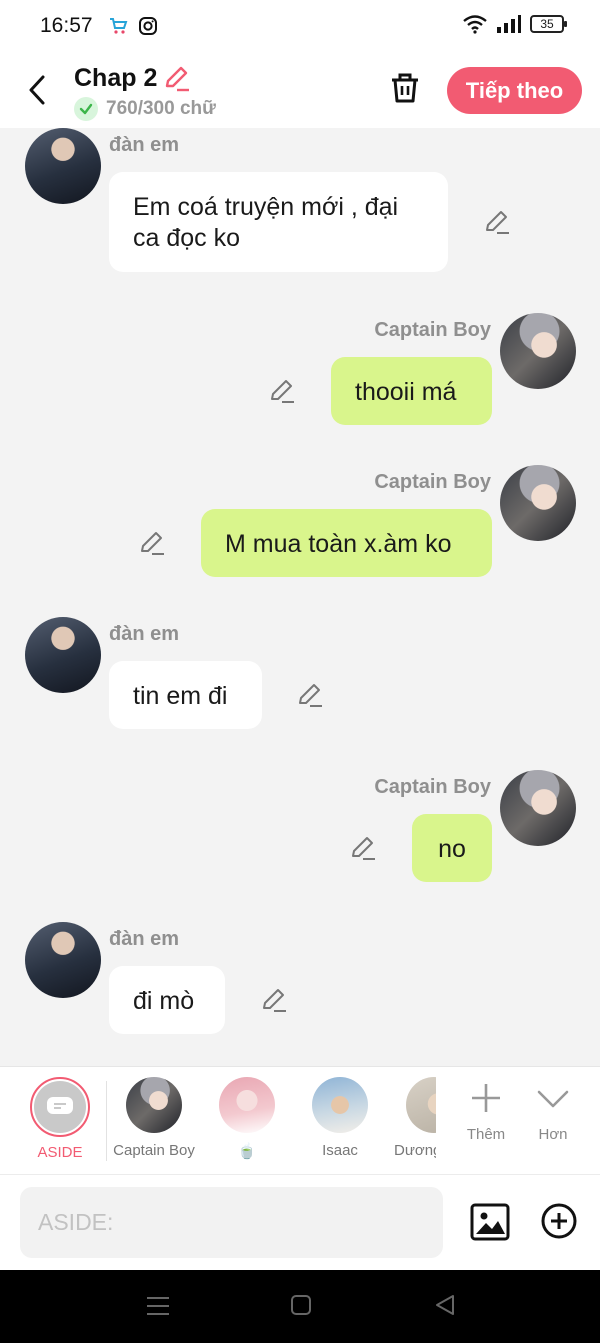  Describe the element at coordinates (133, 26) in the screenshot. I see `status-notification-icons` at that location.